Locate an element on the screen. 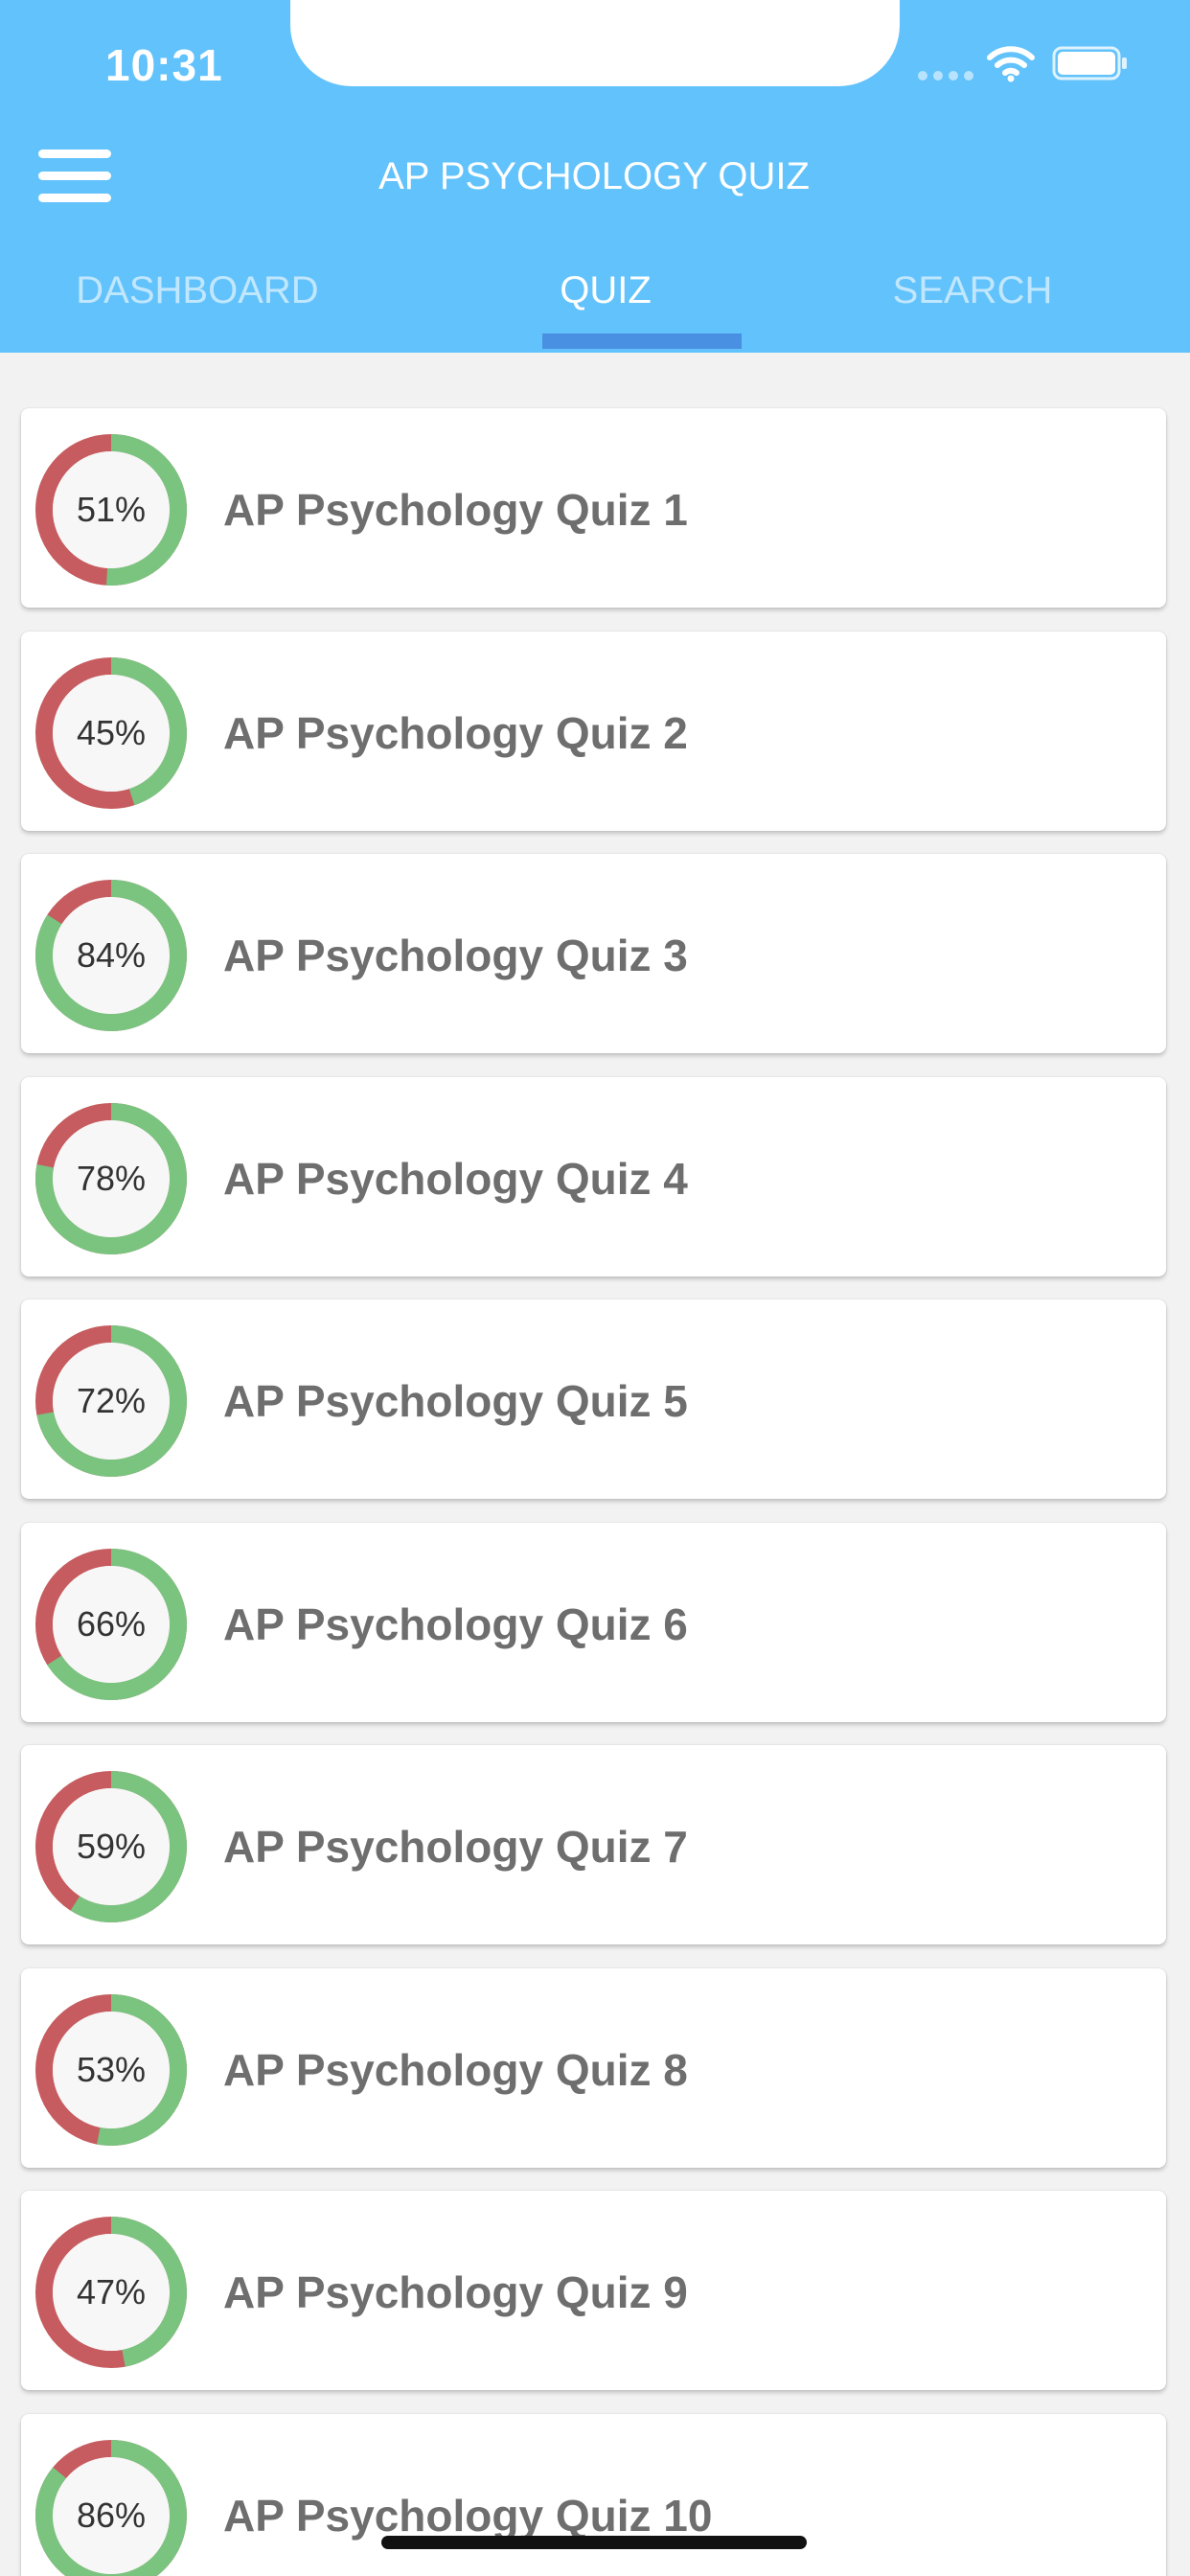 This screenshot has width=1190, height=2576. score-percent-label: 72% is located at coordinates (111, 1400).